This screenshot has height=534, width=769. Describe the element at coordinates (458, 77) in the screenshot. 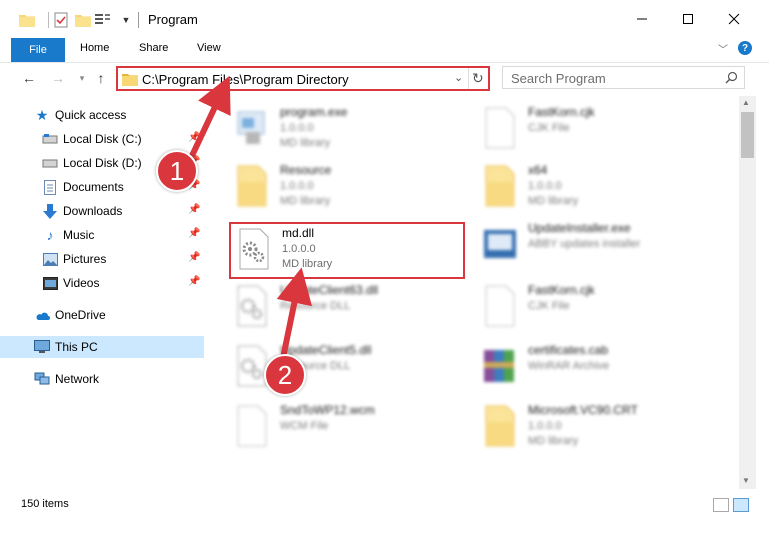

I see `address-dropdown-icon: ⌄` at that location.